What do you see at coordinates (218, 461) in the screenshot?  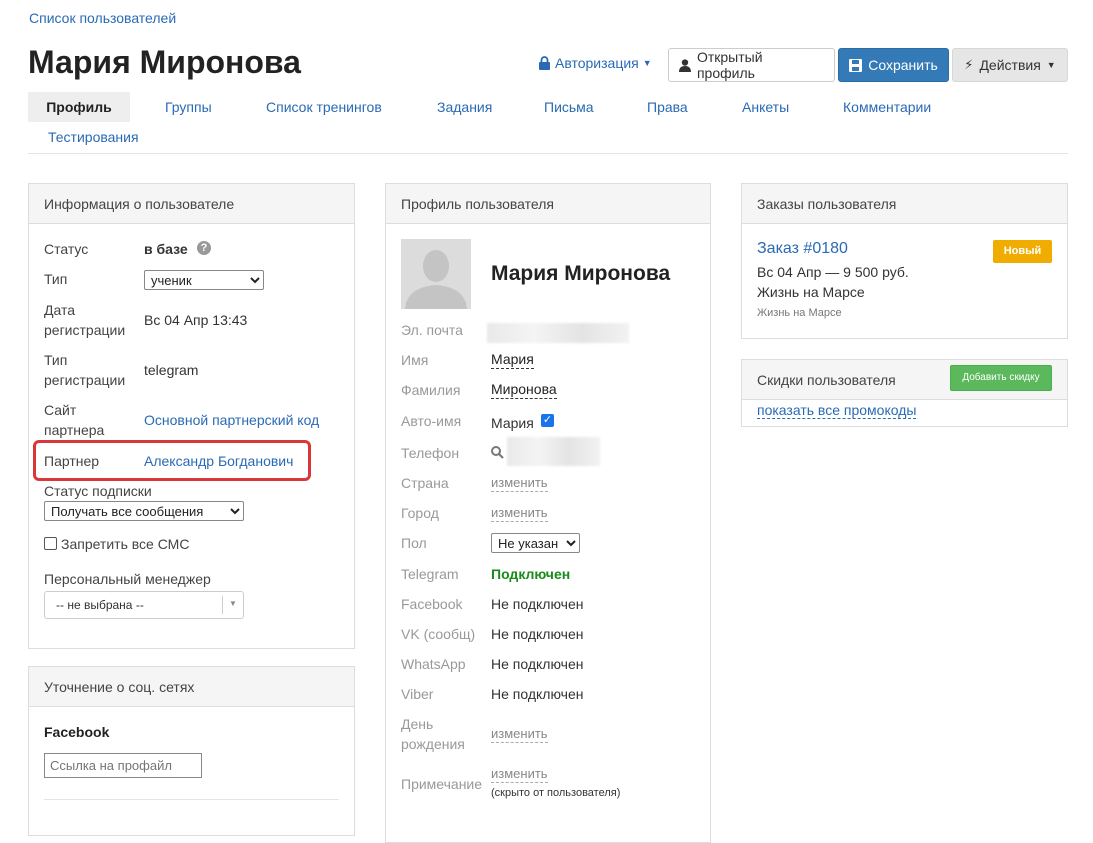 I see `partner-link: Александр Богданович` at bounding box center [218, 461].